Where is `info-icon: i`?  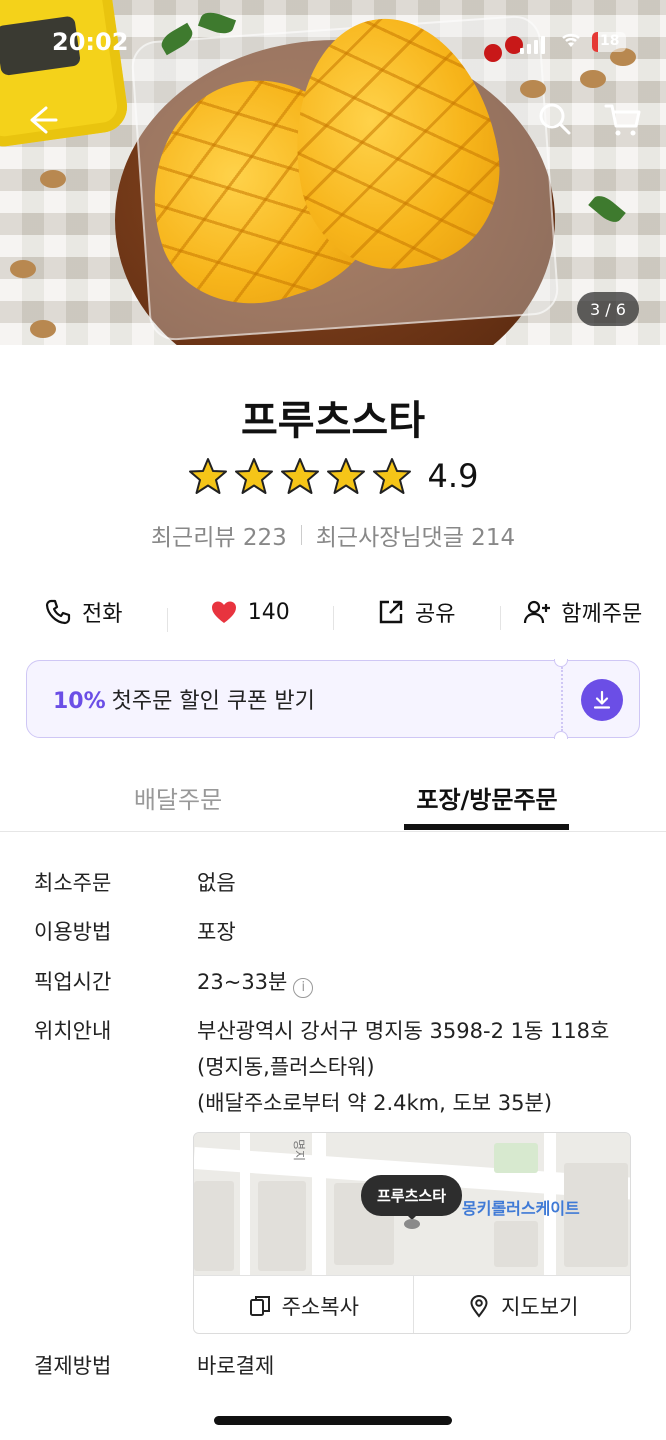 info-icon: i is located at coordinates (303, 988).